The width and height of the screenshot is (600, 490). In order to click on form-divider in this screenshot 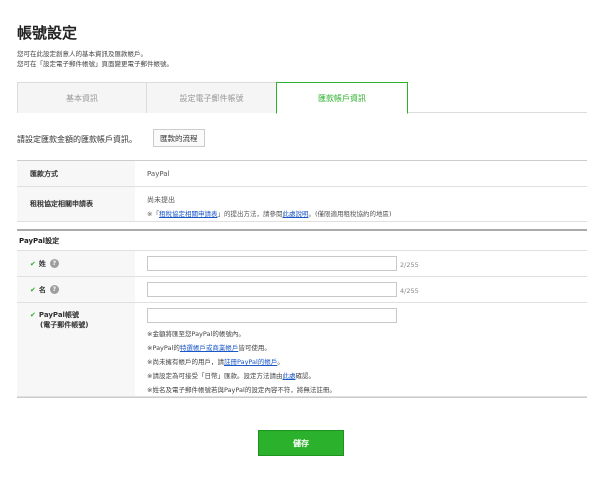, I will do `click(302, 397)`.